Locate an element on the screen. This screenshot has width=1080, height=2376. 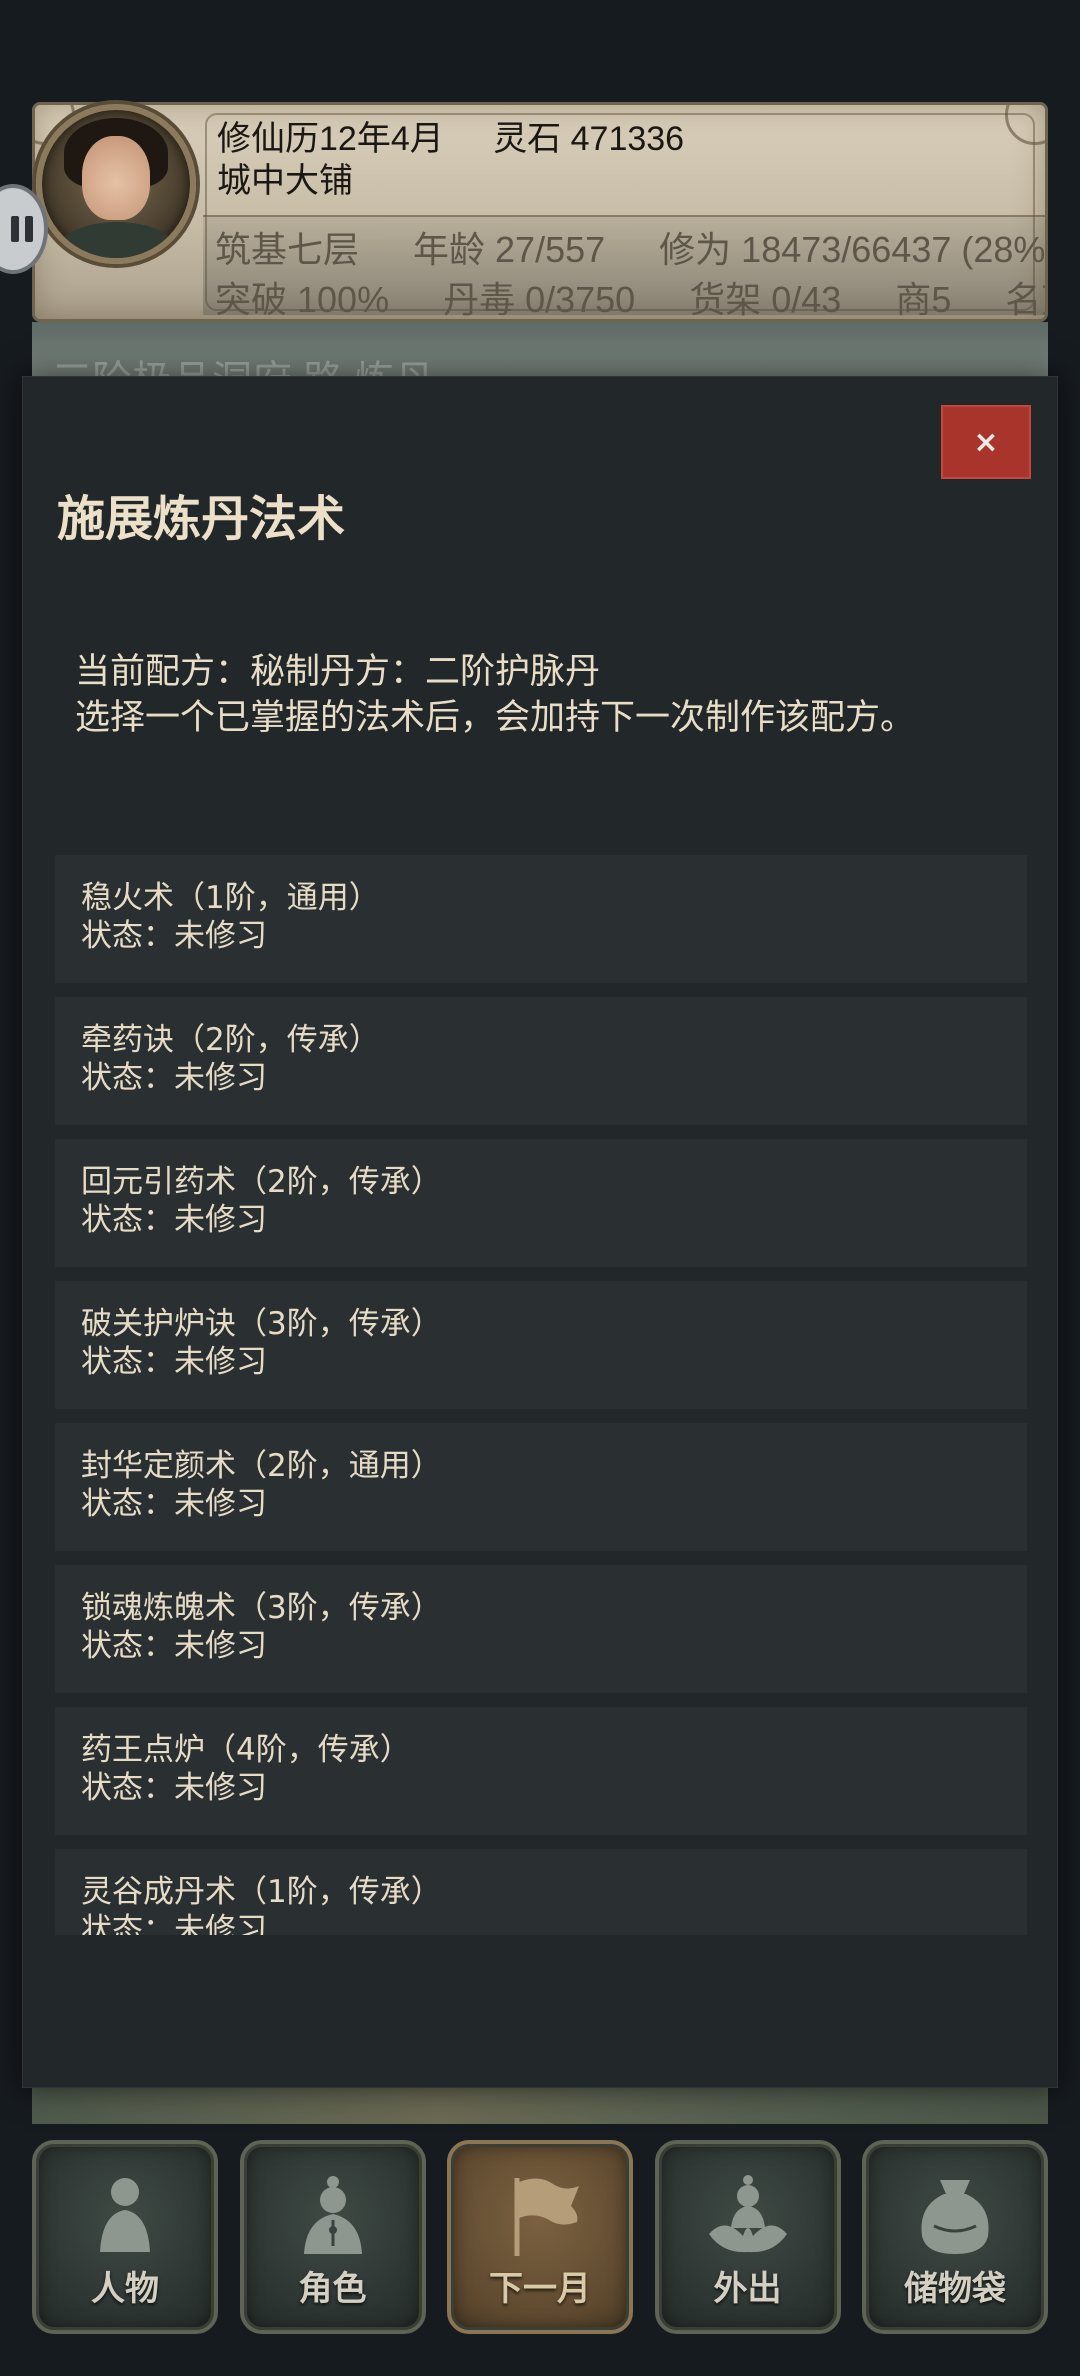
reputation-stat: 名望 is located at coordinates (1025, 299).